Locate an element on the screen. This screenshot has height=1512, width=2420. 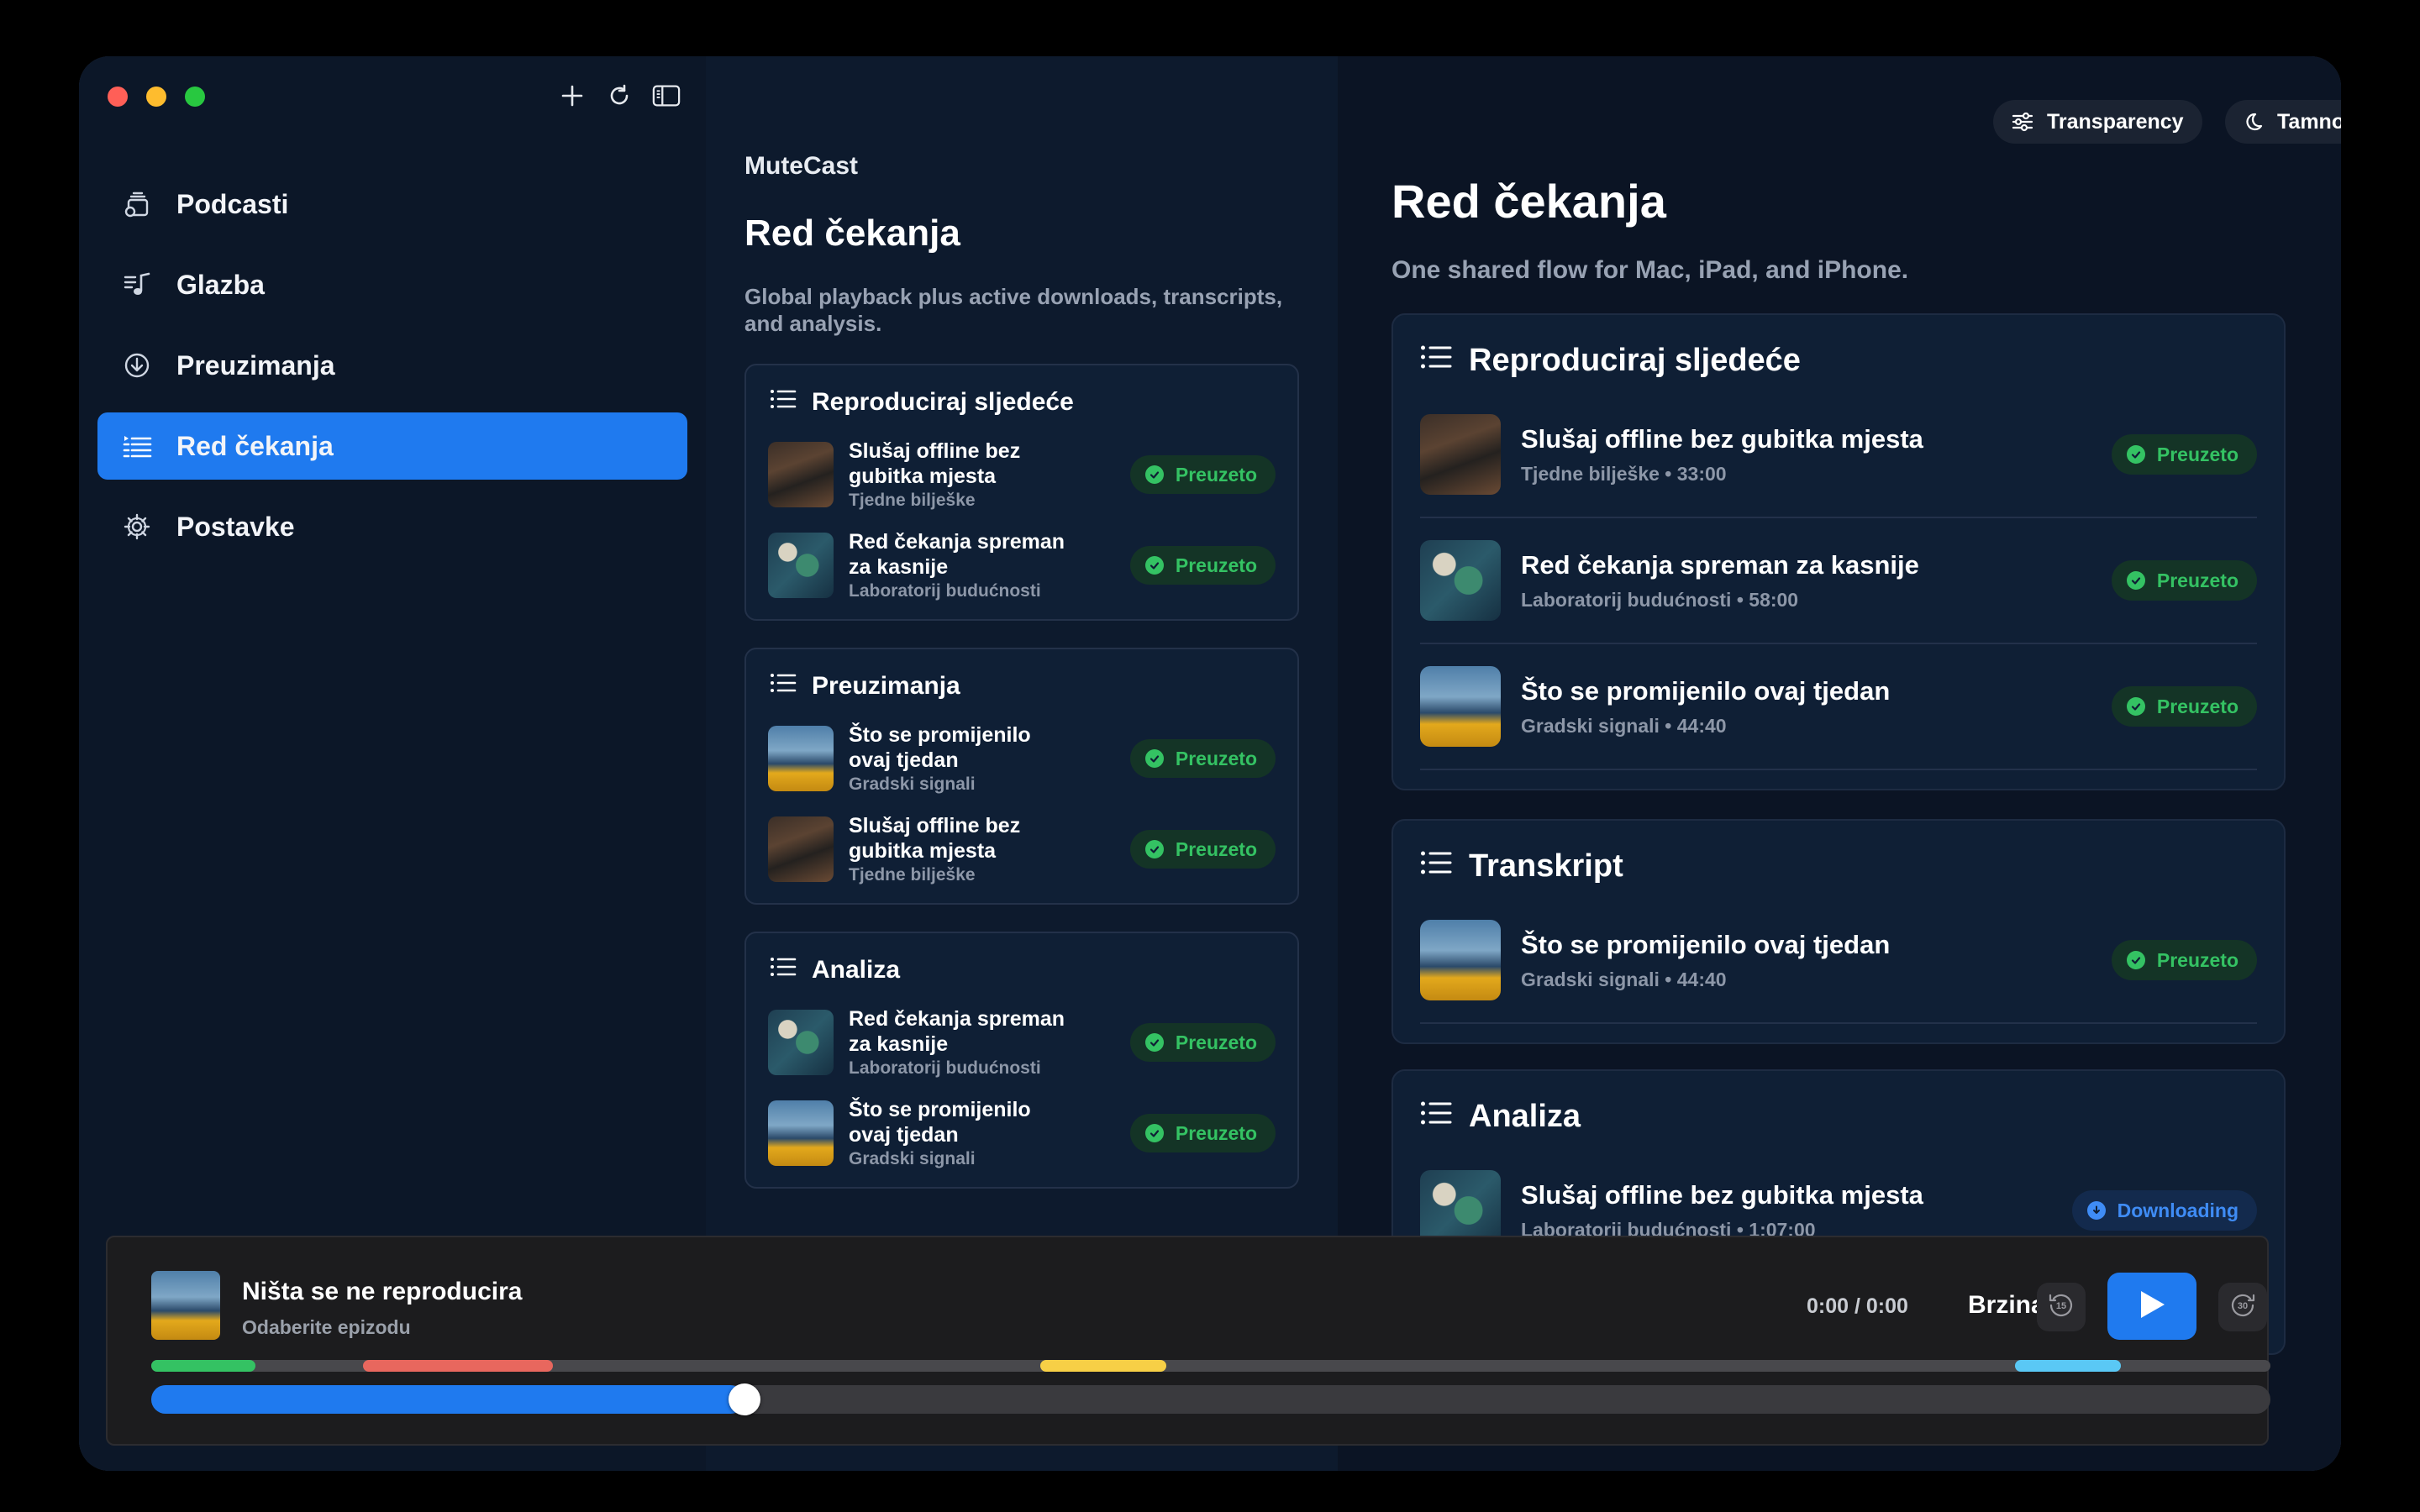
page-title: Red čekanja is located at coordinates (852, 233).